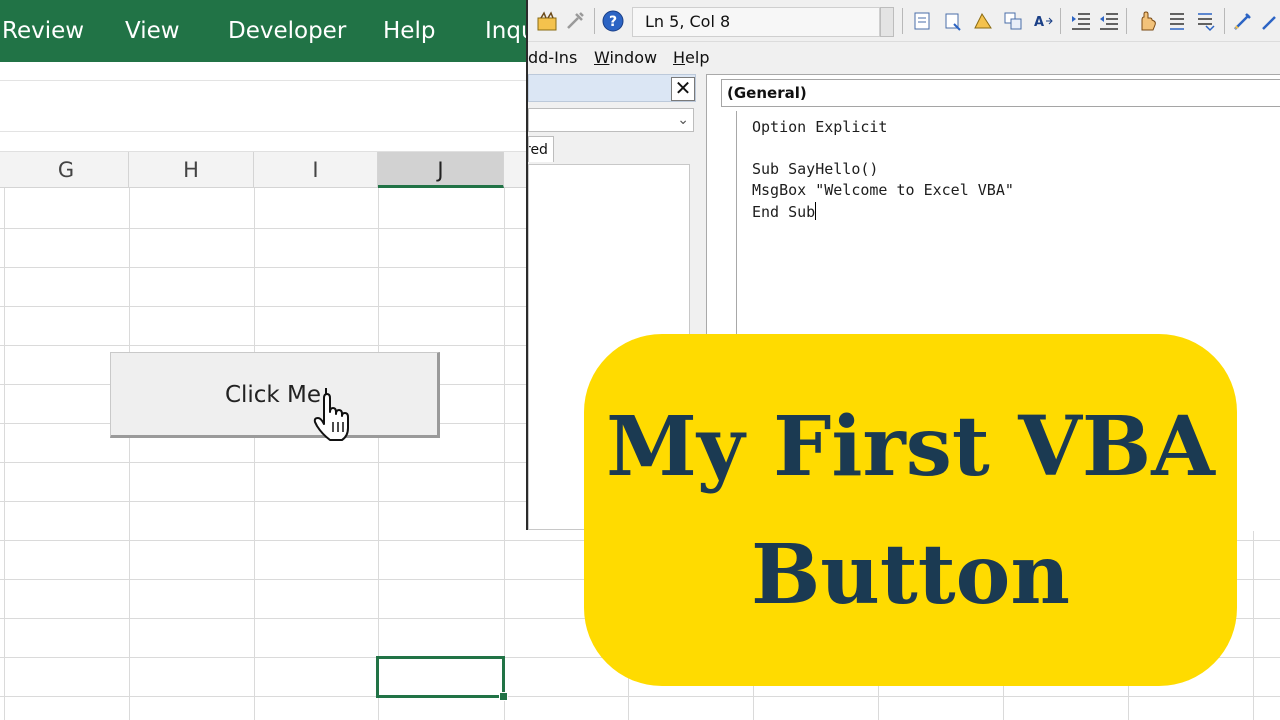 The image size is (1280, 720). I want to click on cursor-position-grip, so click(887, 22).